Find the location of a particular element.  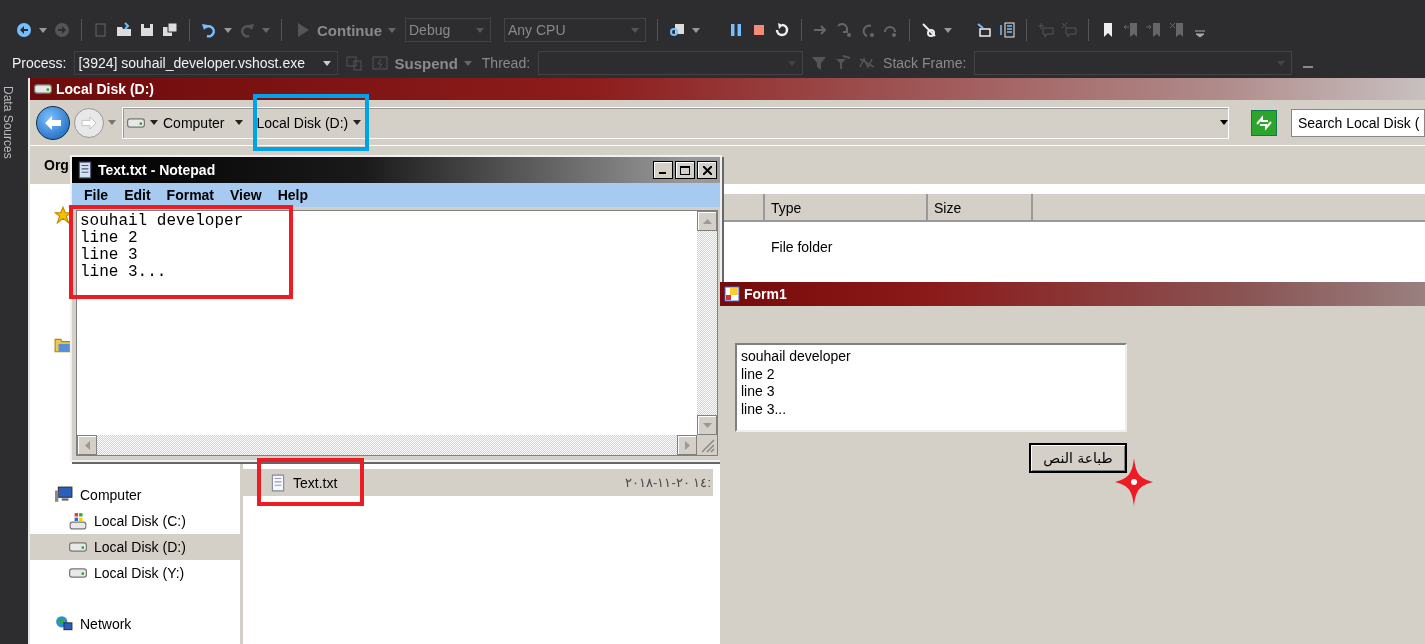

refresh-arrows-icon is located at coordinates (1264, 122).